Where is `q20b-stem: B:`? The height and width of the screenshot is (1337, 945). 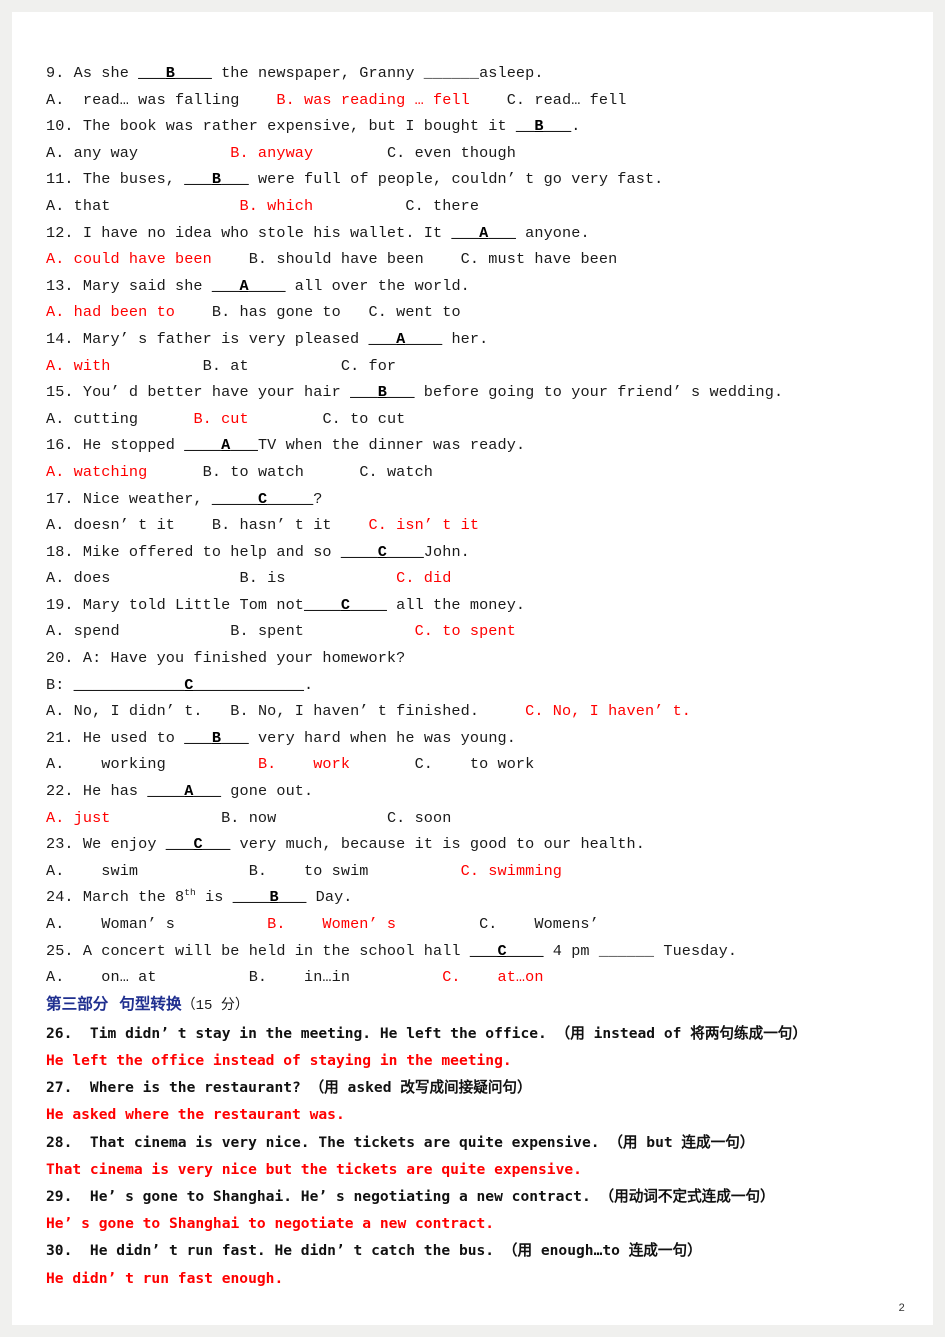
q20b-stem: B: is located at coordinates (60, 684).